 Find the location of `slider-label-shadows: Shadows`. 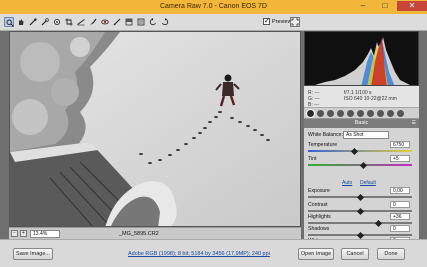

slider-label-shadows: Shadows is located at coordinates (319, 229).